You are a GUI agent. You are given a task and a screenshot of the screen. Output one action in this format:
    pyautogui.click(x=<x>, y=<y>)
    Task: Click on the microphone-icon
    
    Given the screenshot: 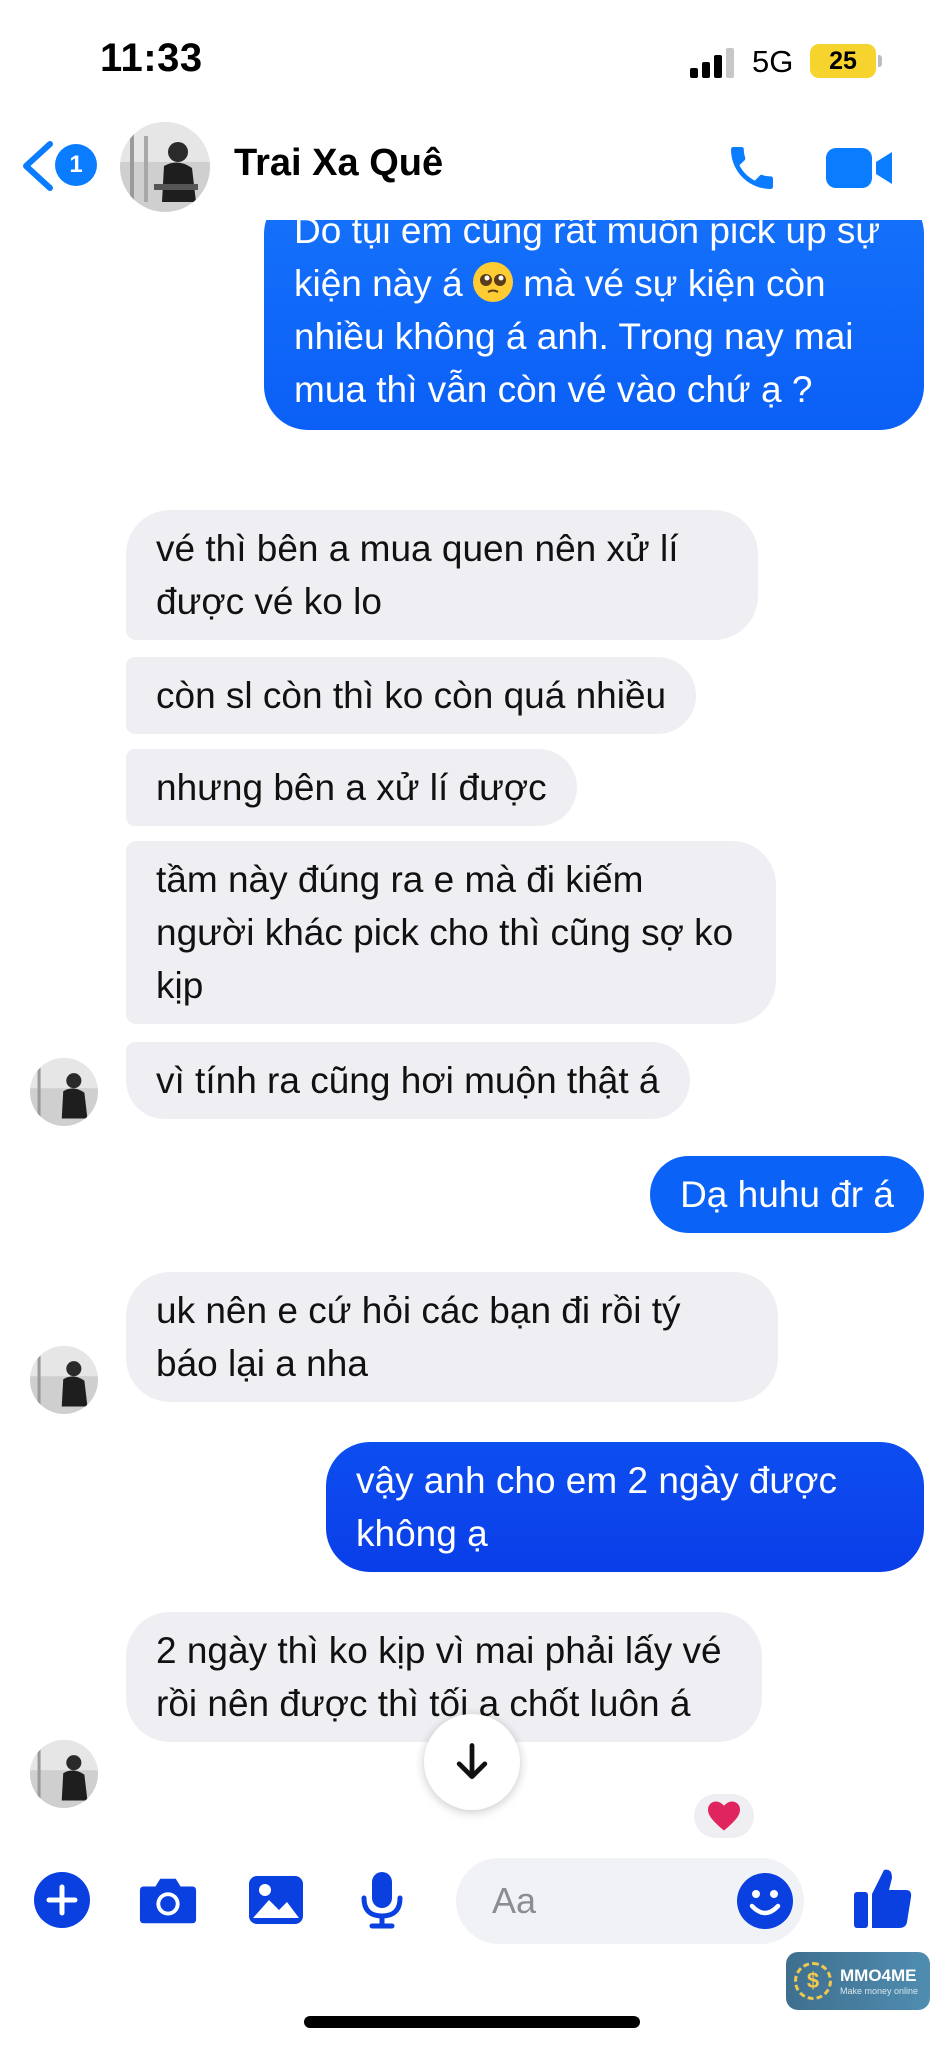 What is the action you would take?
    pyautogui.click(x=382, y=1900)
    